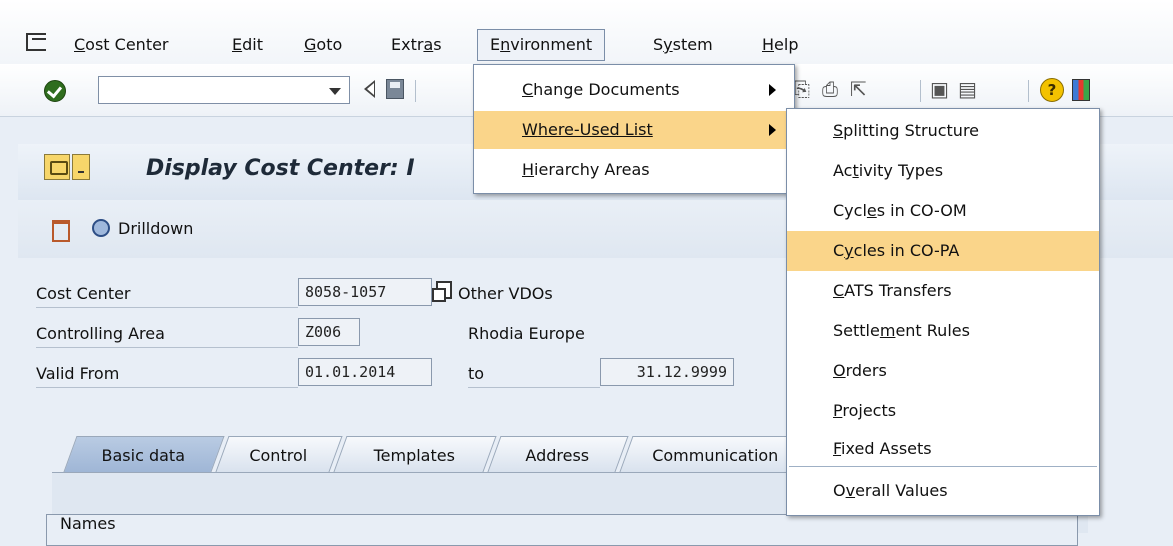 The width and height of the screenshot is (1173, 546). Describe the element at coordinates (850, 490) in the screenshot. I see `menu-mnemonic: v` at that location.